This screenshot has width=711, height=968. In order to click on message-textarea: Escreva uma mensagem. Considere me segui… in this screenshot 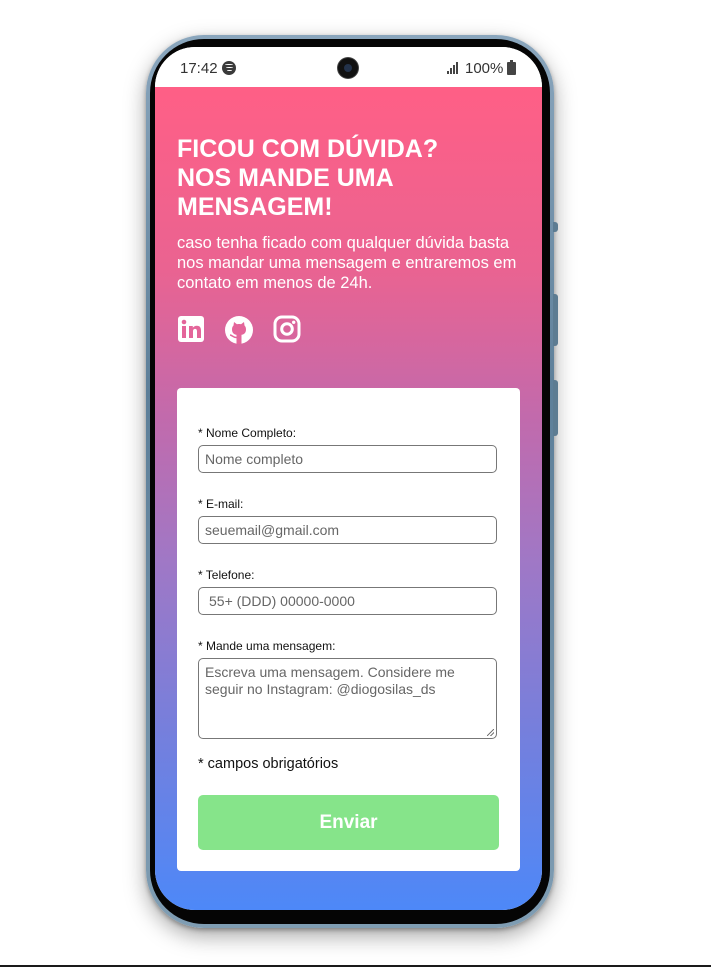, I will do `click(347, 698)`.